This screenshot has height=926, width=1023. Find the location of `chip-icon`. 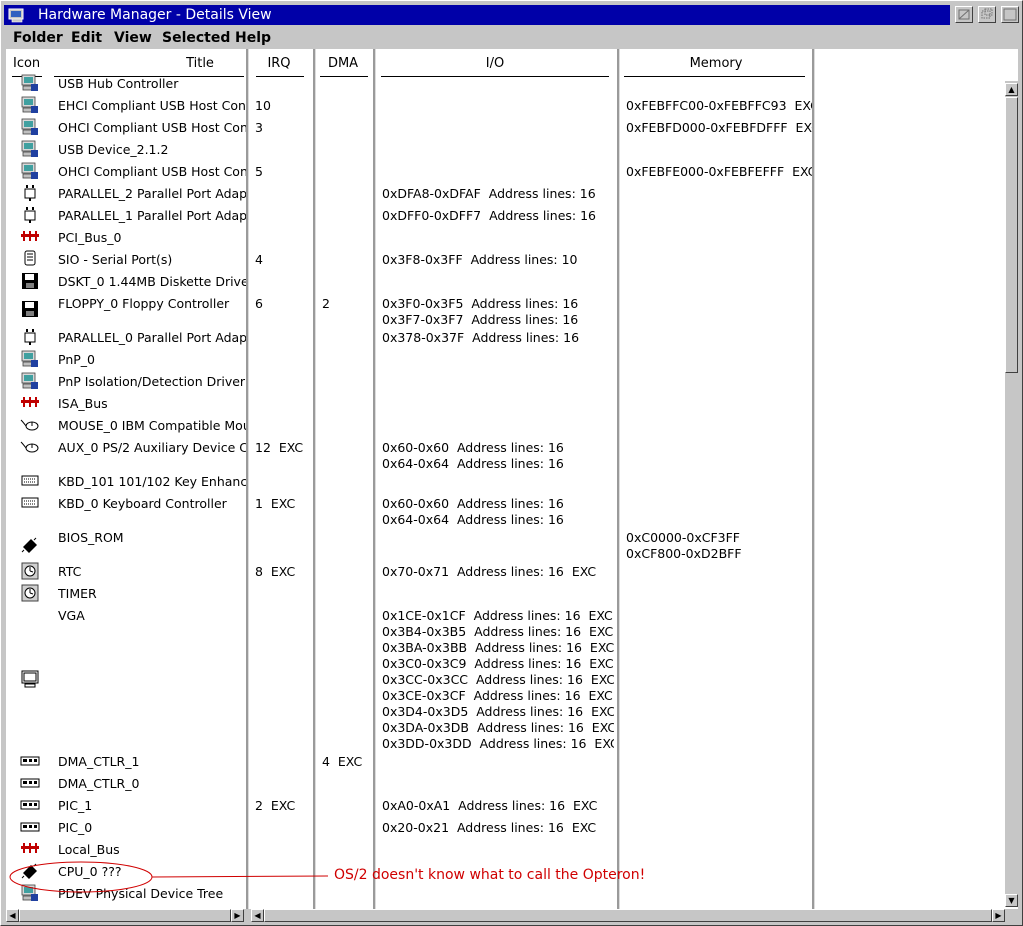

chip-icon is located at coordinates (30, 545).